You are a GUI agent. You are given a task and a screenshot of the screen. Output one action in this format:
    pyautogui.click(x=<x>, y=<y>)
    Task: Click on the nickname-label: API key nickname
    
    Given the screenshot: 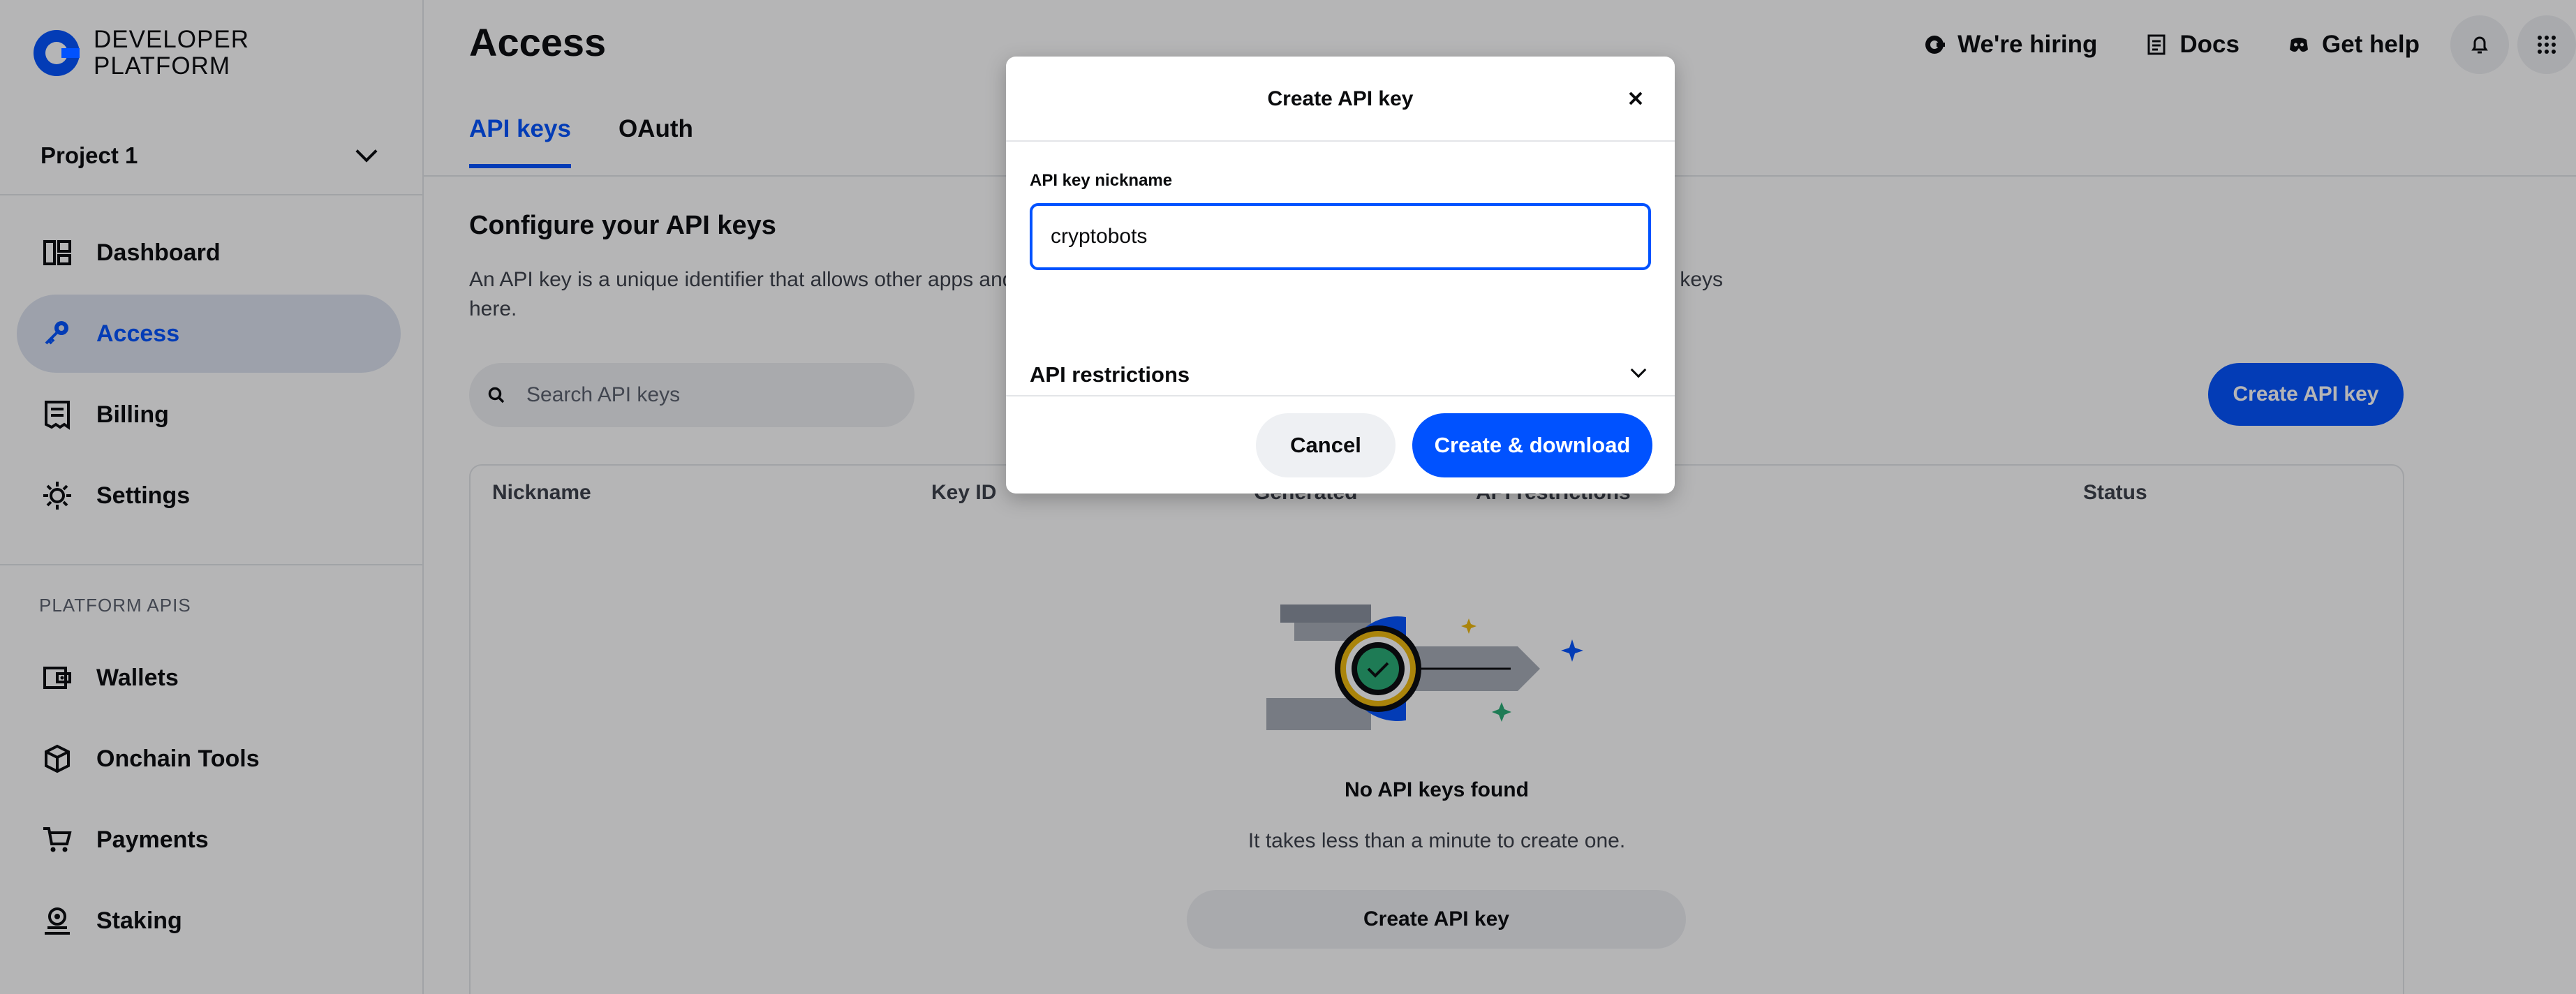 What is the action you would take?
    pyautogui.click(x=1101, y=180)
    